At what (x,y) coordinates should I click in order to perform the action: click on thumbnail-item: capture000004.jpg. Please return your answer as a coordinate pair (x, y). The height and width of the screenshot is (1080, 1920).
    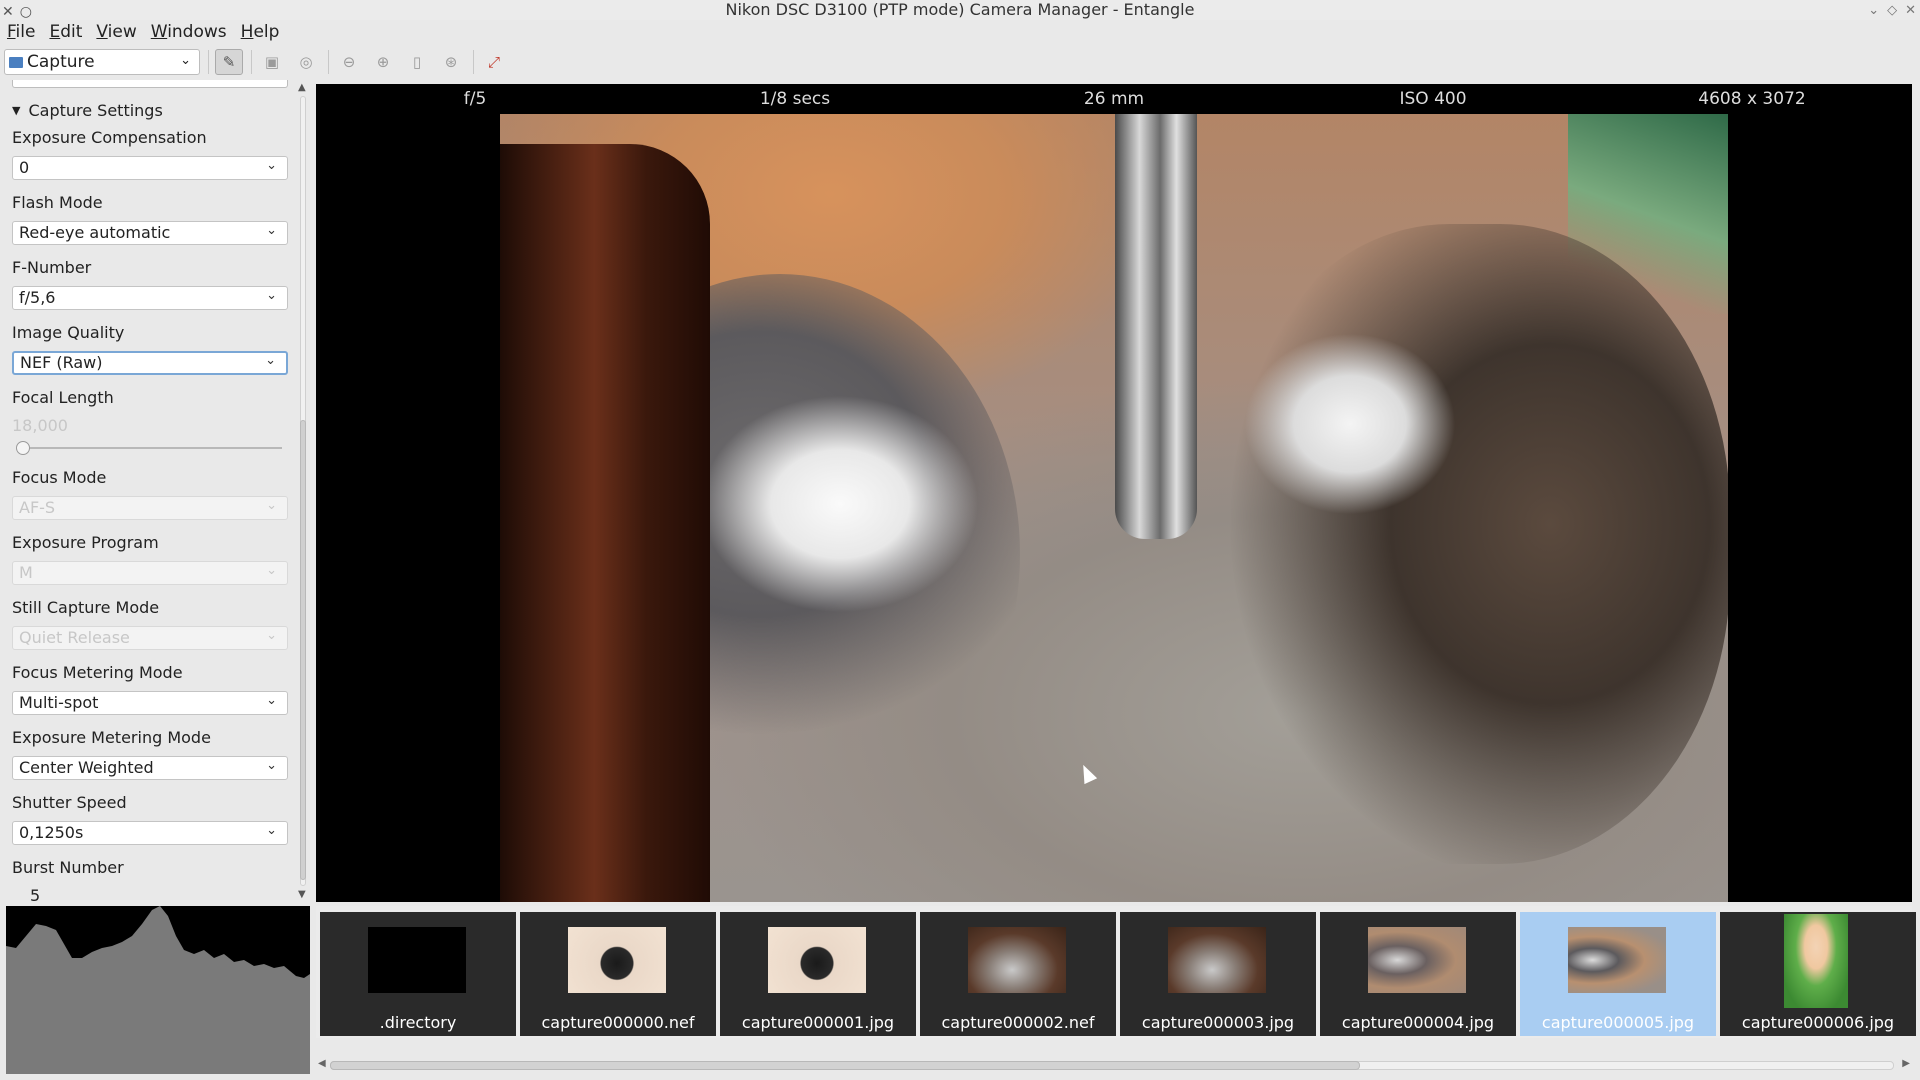
    Looking at the image, I should click on (1418, 974).